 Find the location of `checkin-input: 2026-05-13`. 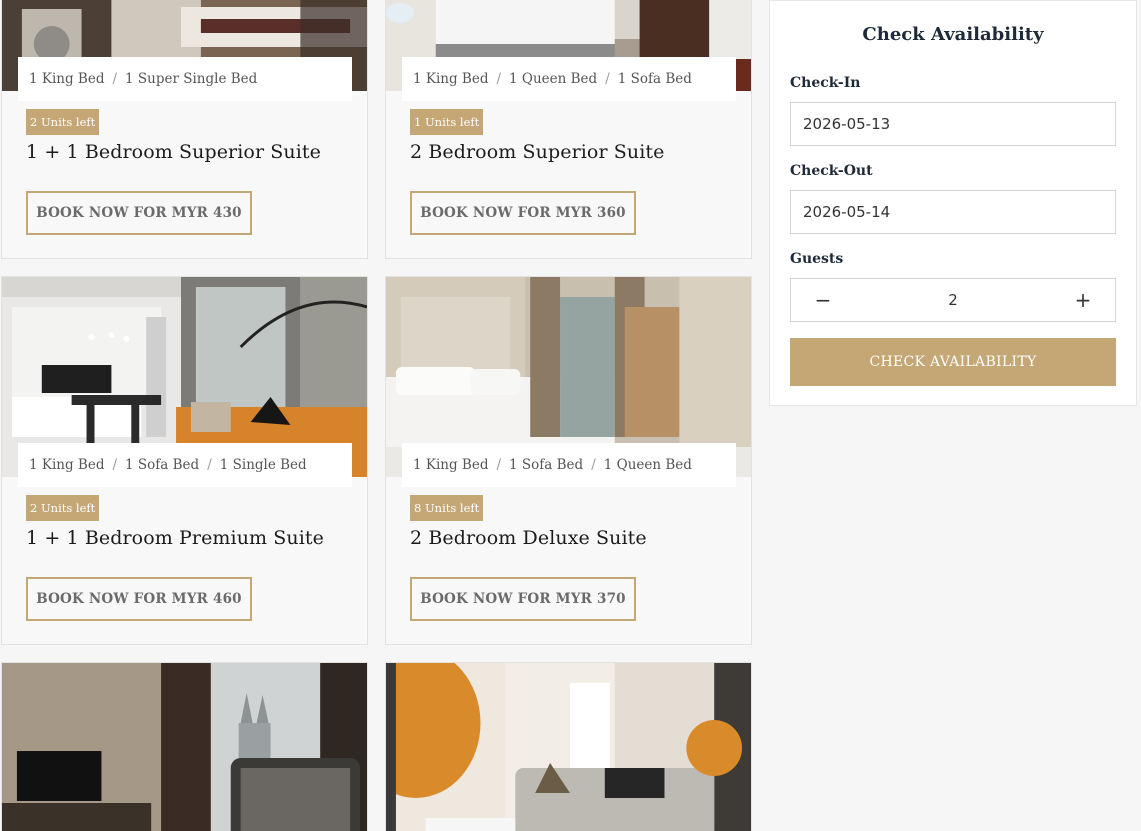

checkin-input: 2026-05-13 is located at coordinates (953, 124).